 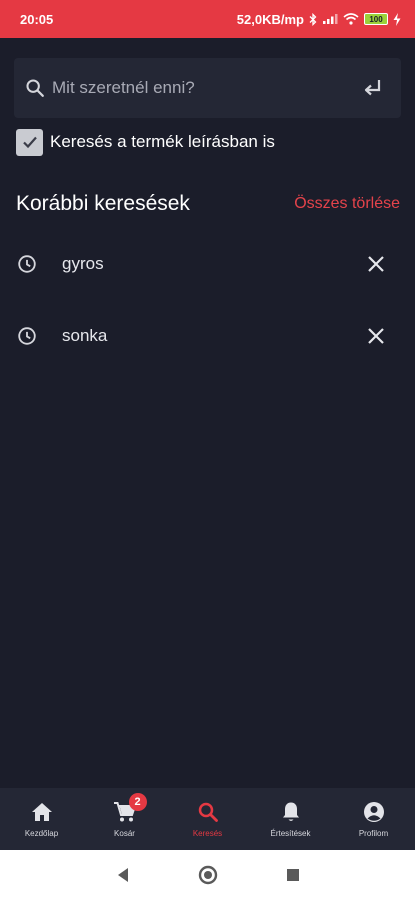 I want to click on description-search-checkbox, so click(x=29, y=142).